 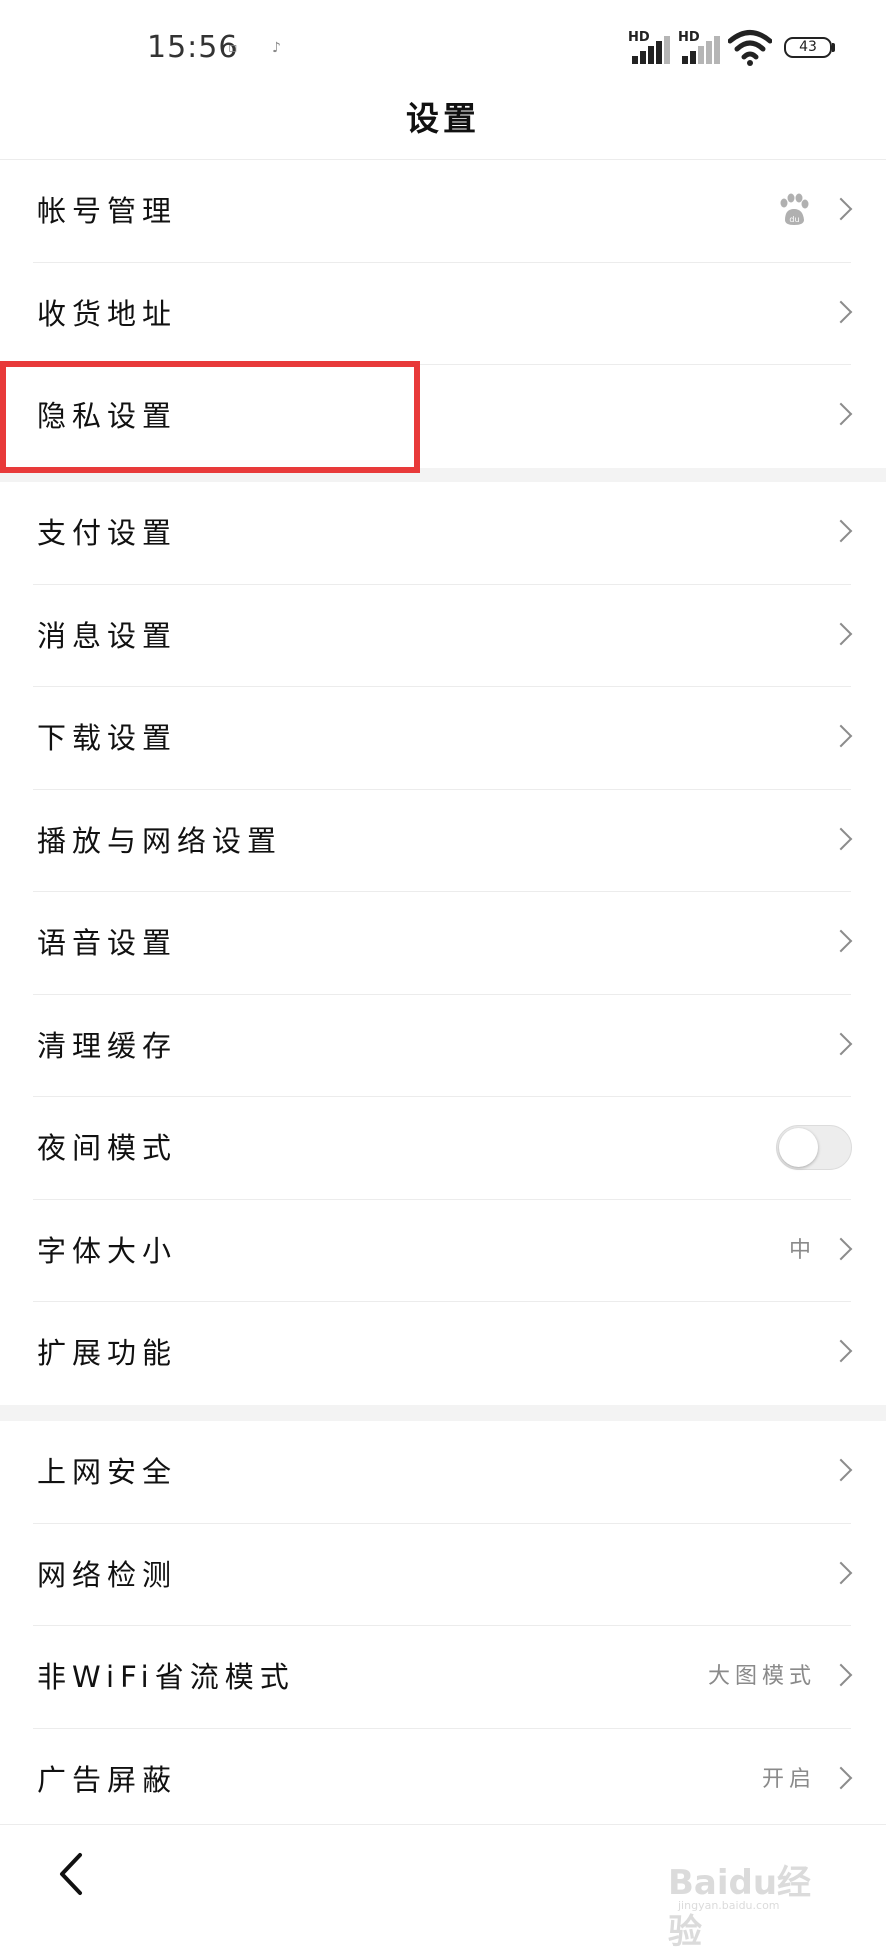 I want to click on watermark-subtext: jingyan.baidu.com, so click(x=729, y=1905).